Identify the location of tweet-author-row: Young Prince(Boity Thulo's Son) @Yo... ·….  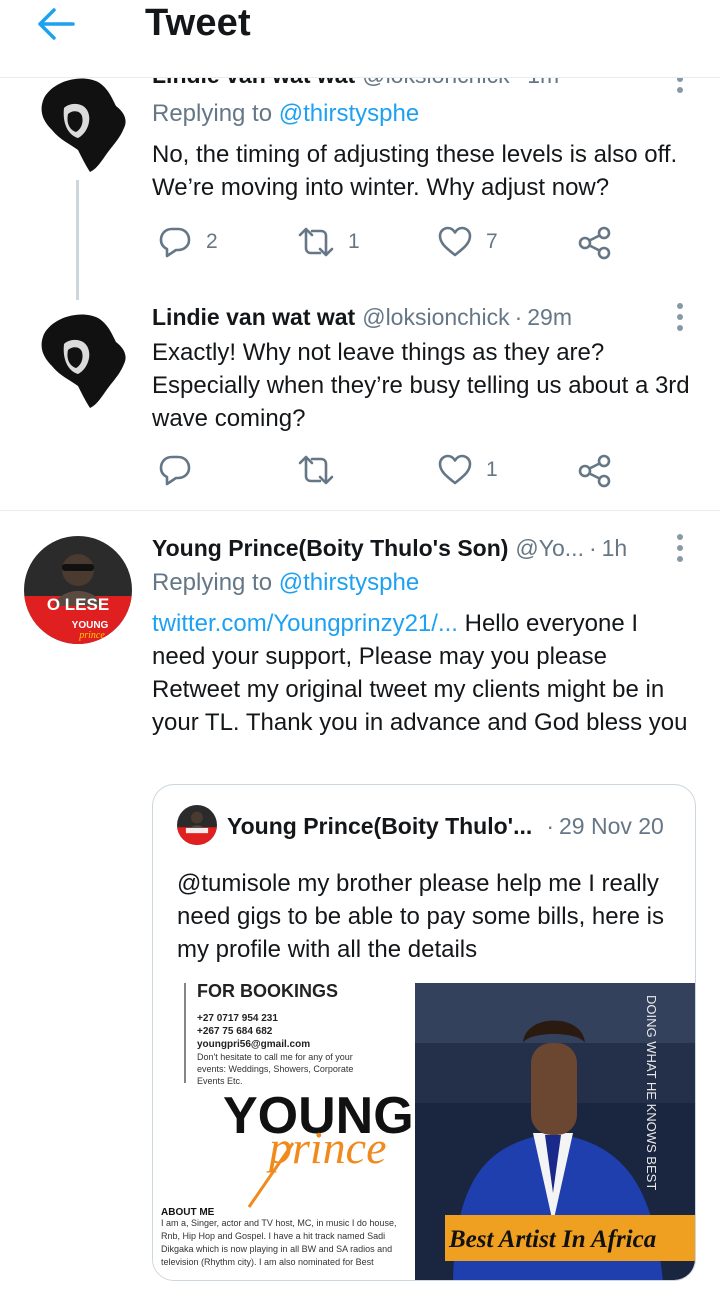
(389, 548).